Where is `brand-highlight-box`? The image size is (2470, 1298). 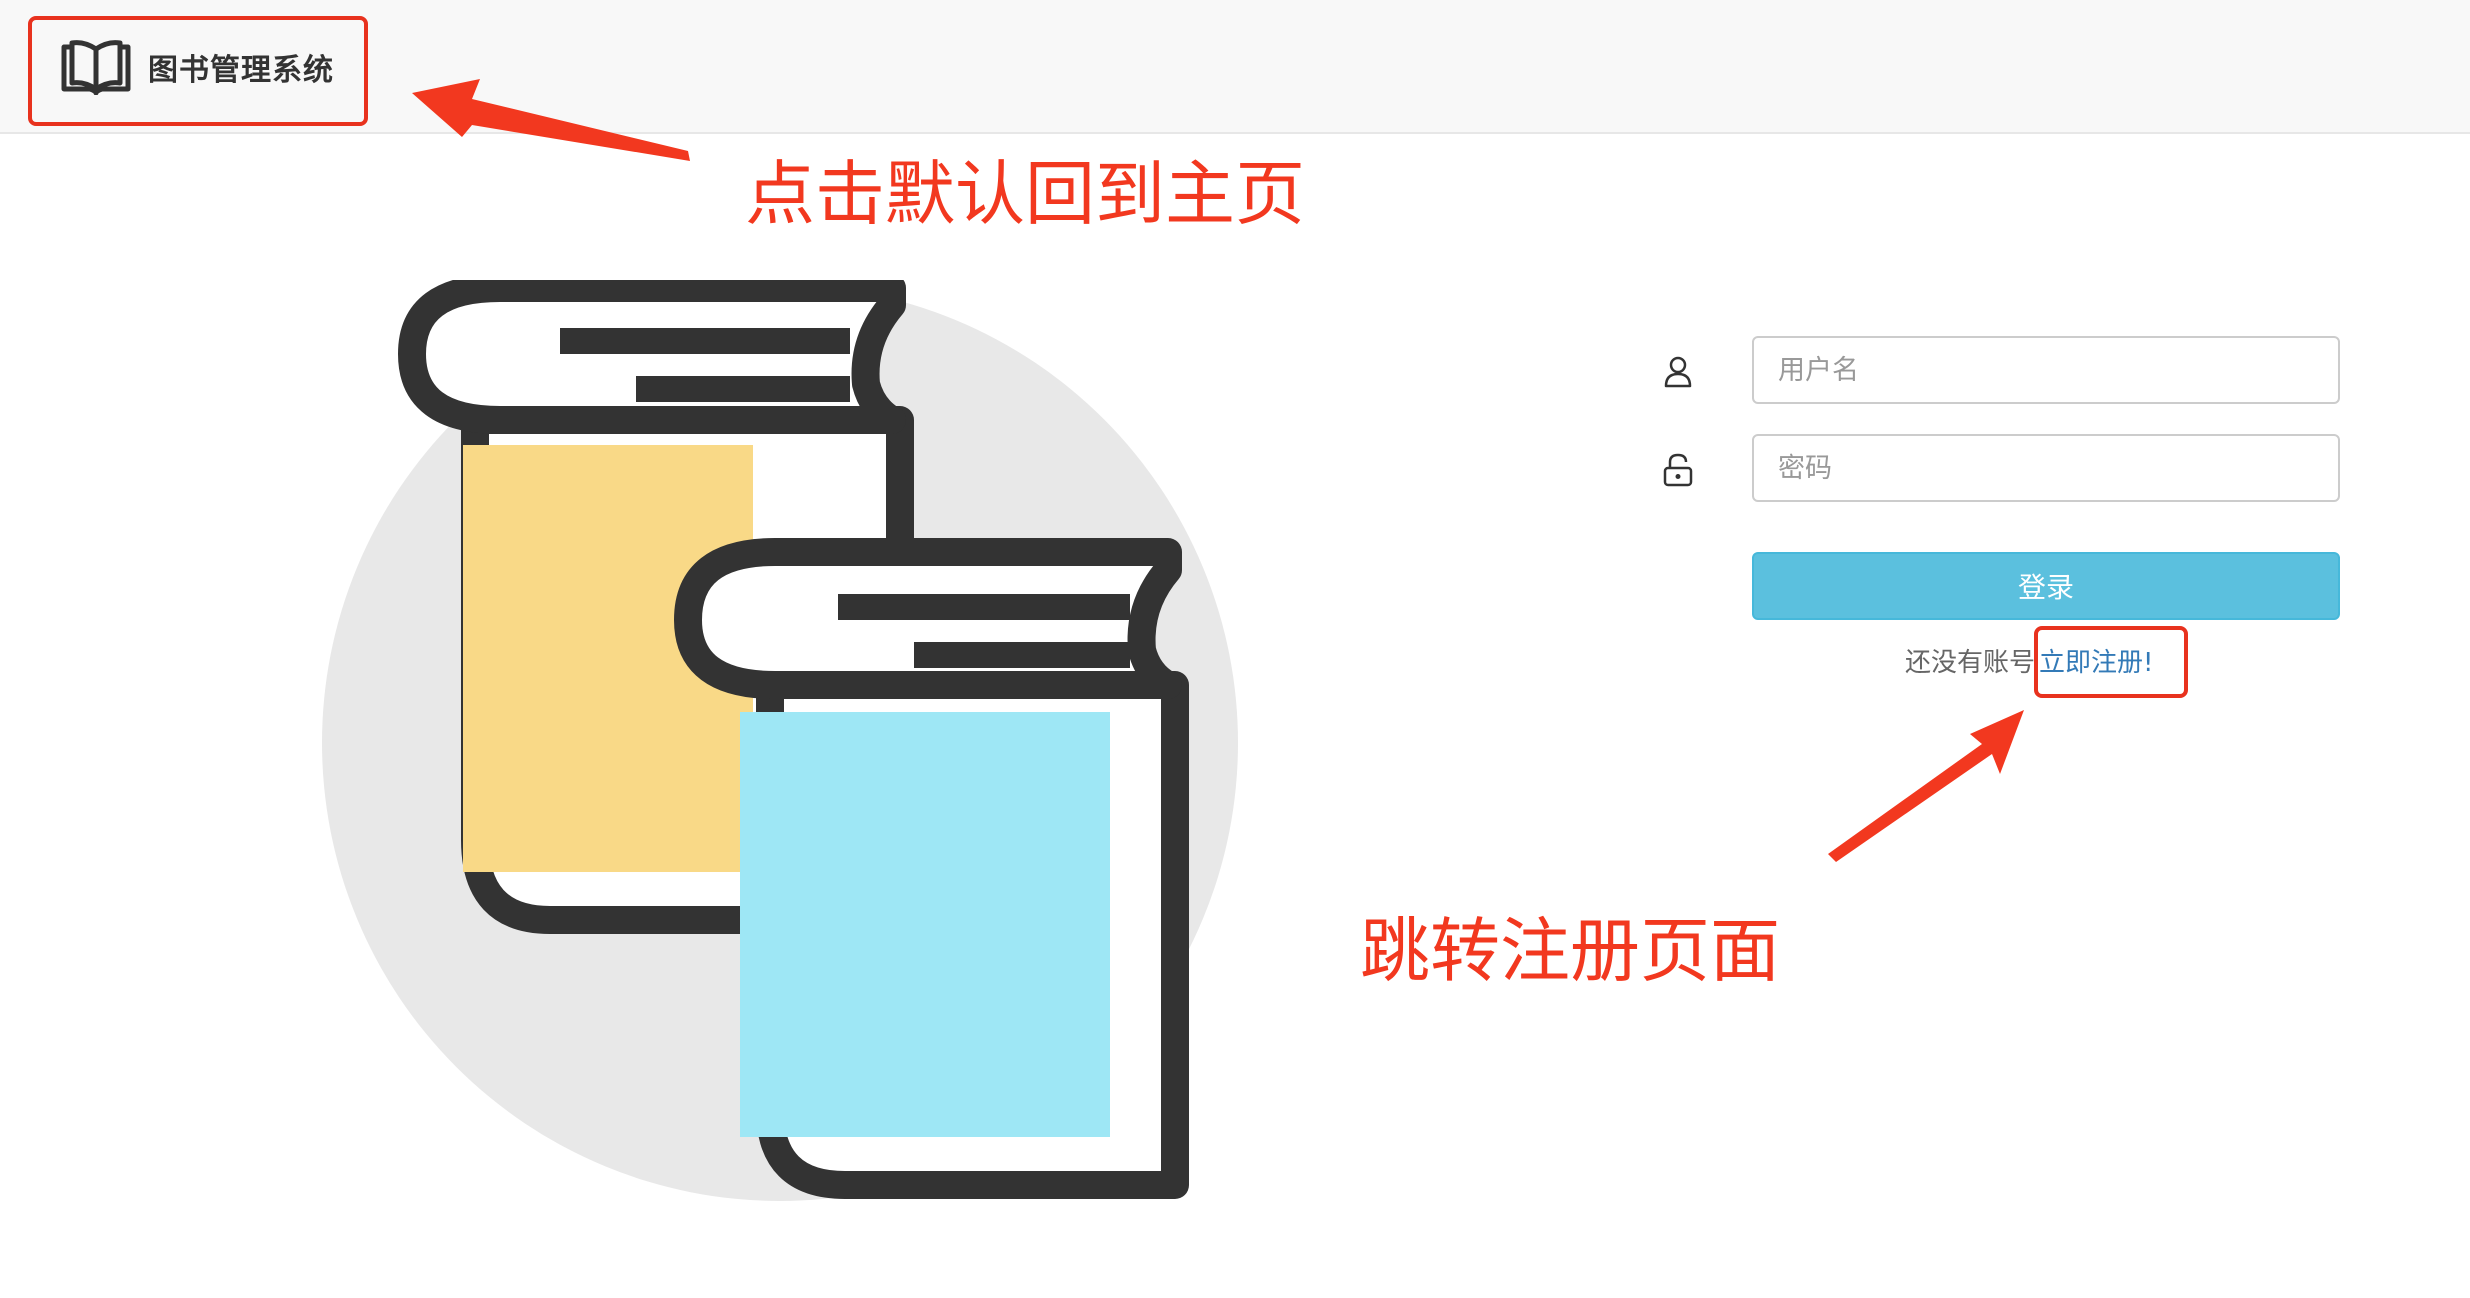
brand-highlight-box is located at coordinates (198, 71).